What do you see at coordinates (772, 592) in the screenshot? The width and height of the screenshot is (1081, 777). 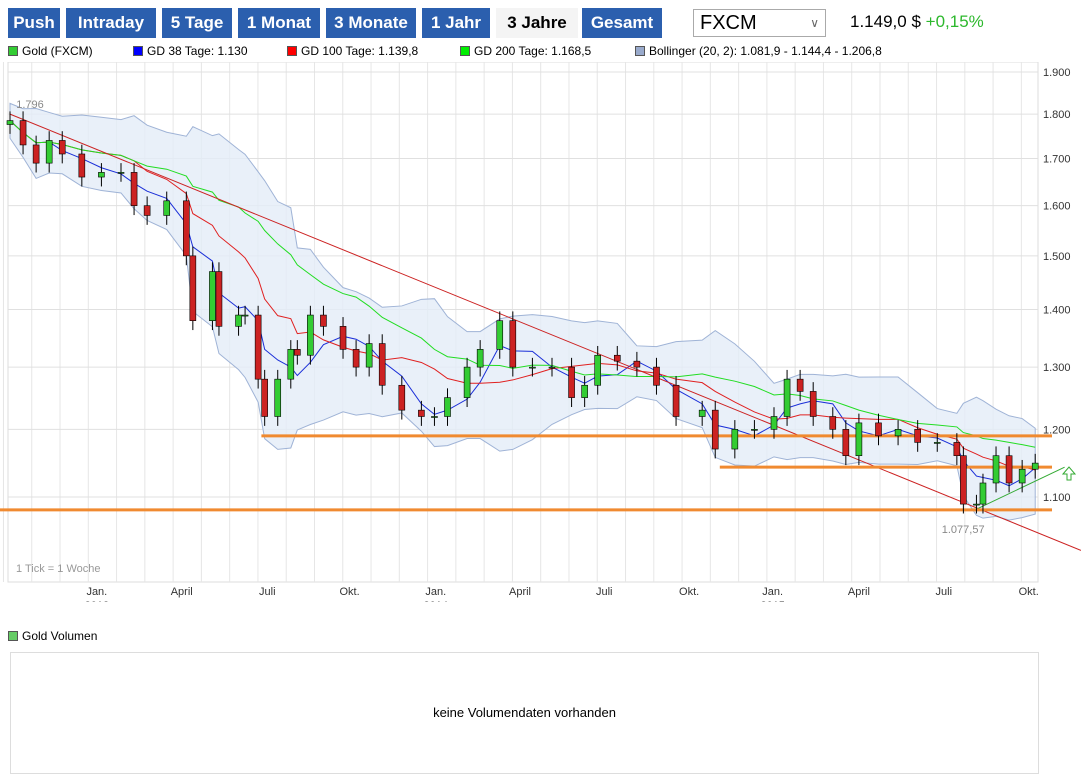 I see `x-tick-label: Jan.` at bounding box center [772, 592].